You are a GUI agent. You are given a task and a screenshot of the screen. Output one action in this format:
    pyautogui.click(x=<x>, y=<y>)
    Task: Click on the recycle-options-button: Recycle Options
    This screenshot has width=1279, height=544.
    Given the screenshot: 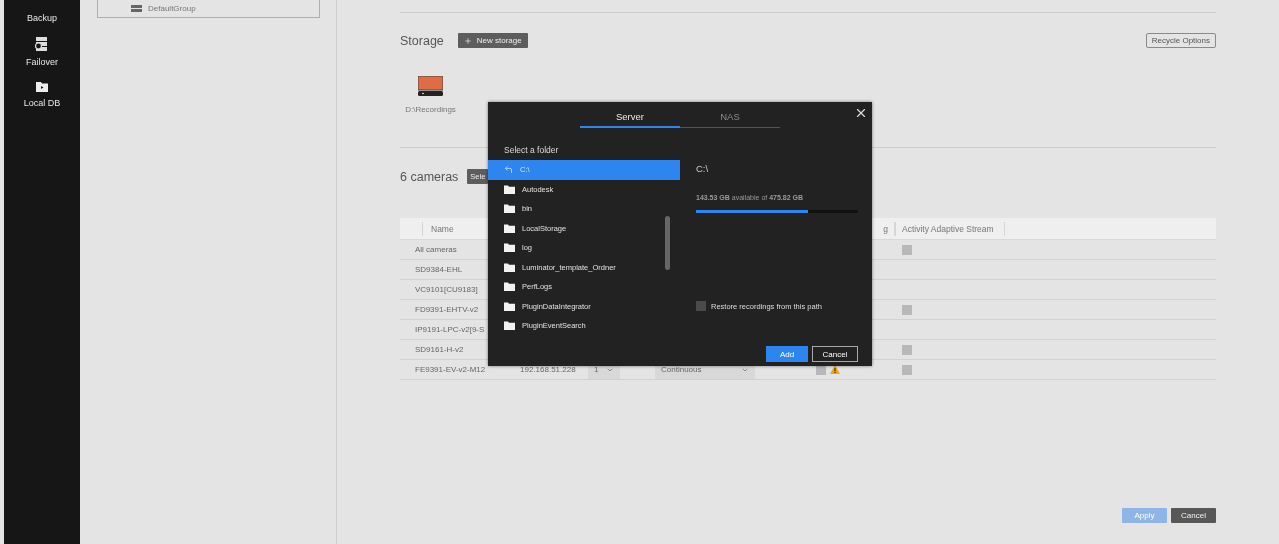 What is the action you would take?
    pyautogui.click(x=1180, y=40)
    